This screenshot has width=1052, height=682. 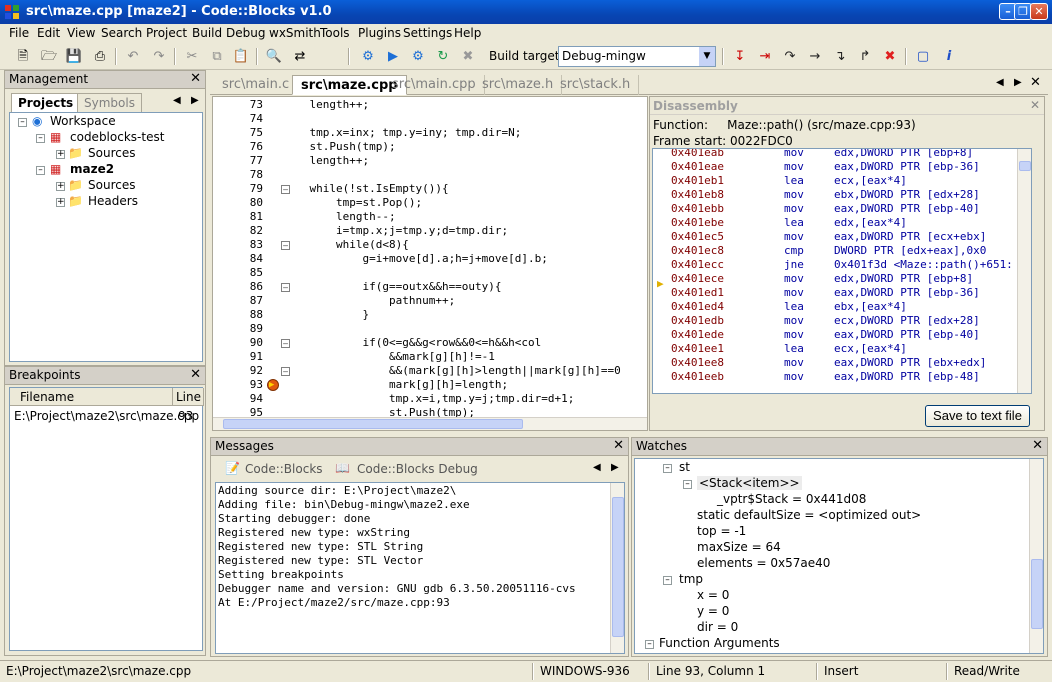 What do you see at coordinates (617, 568) in the screenshot?
I see `messages-vertical-scrollbar` at bounding box center [617, 568].